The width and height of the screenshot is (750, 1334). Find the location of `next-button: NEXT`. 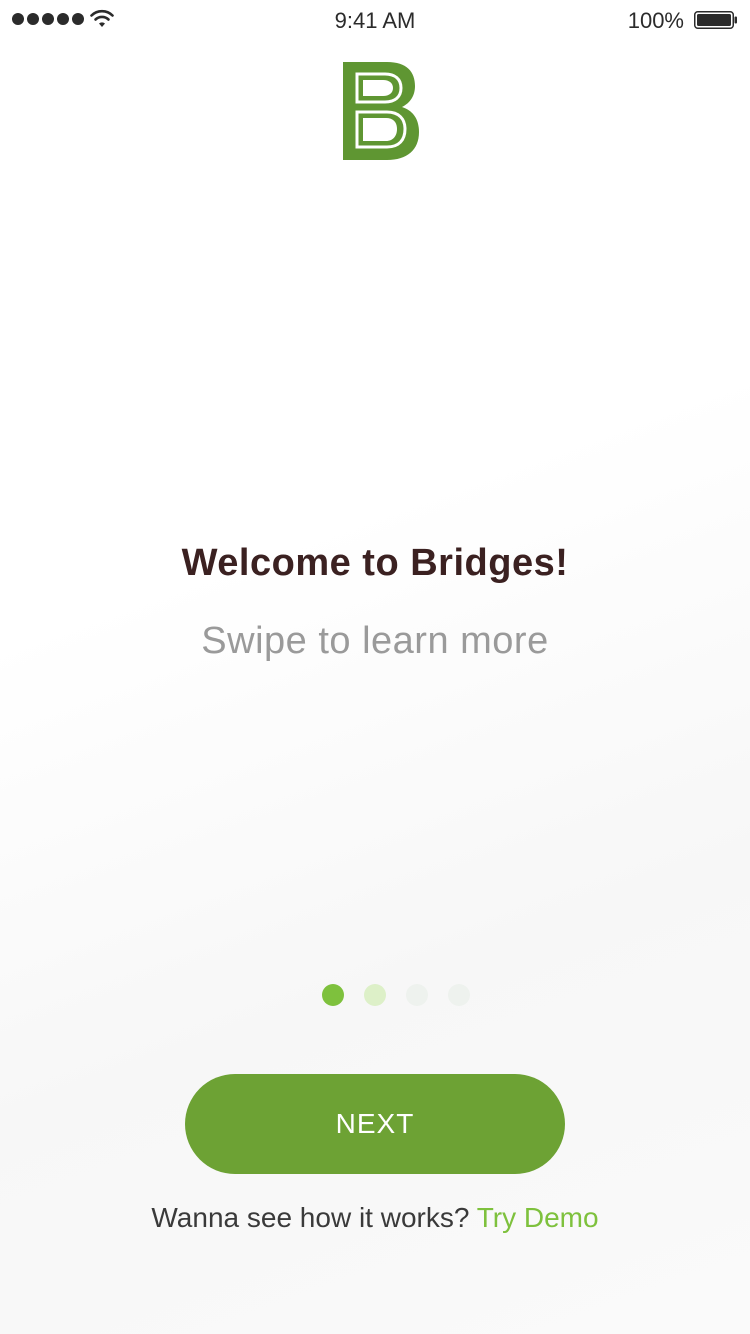

next-button: NEXT is located at coordinates (375, 1124).